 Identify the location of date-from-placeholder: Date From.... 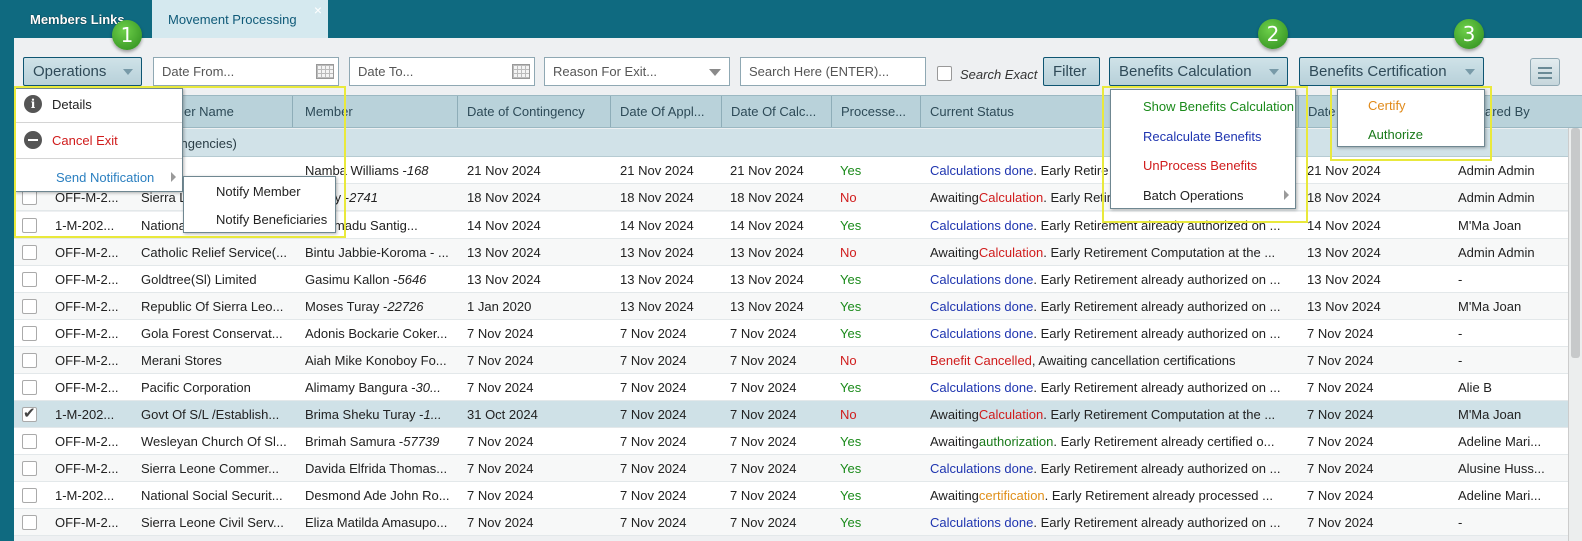
(198, 71).